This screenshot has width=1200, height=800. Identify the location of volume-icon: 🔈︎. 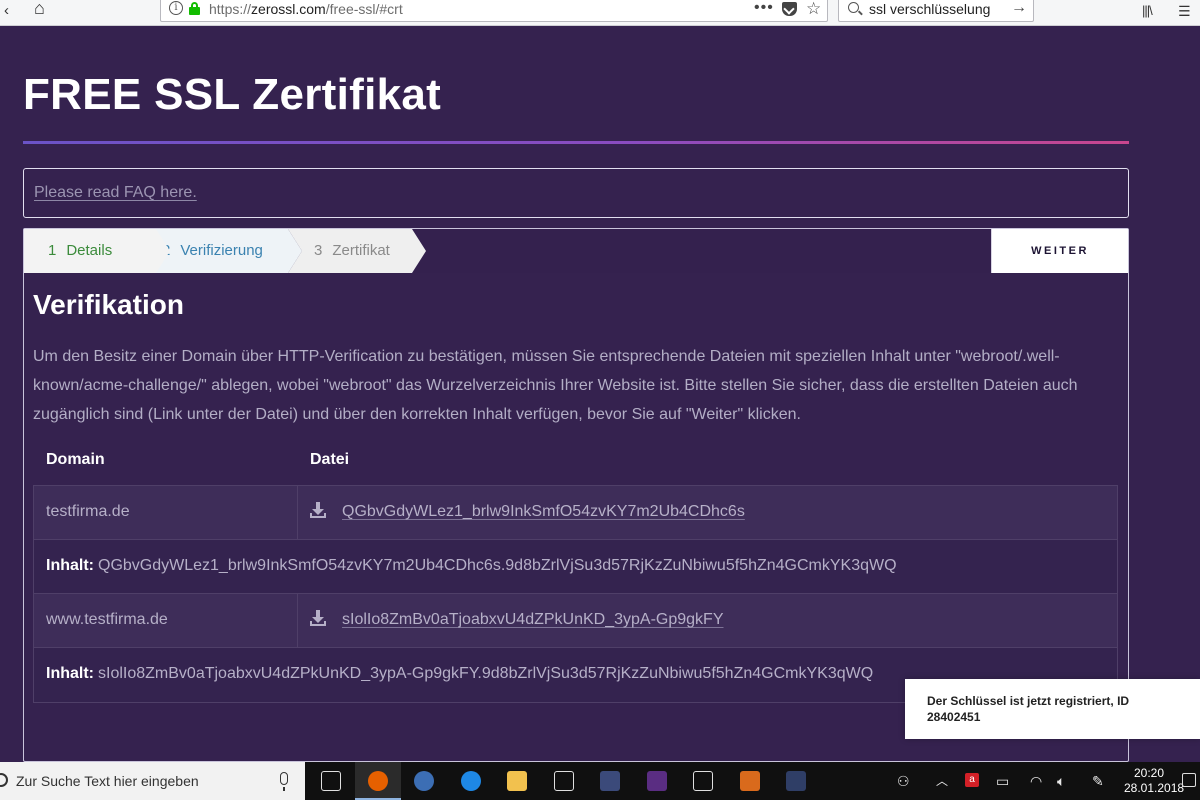
(1061, 781).